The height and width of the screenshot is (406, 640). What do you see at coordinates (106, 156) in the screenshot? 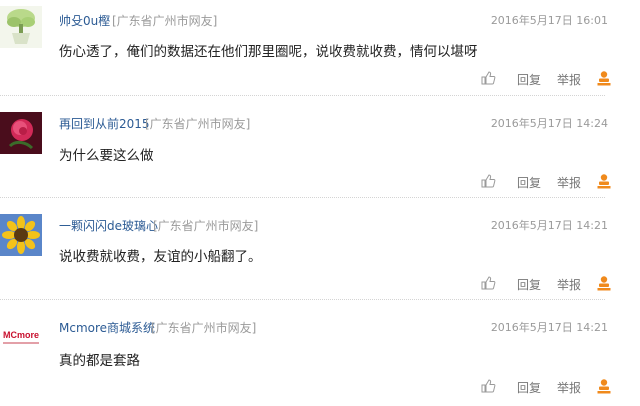
I see `comment-text: 为什么要这么做` at bounding box center [106, 156].